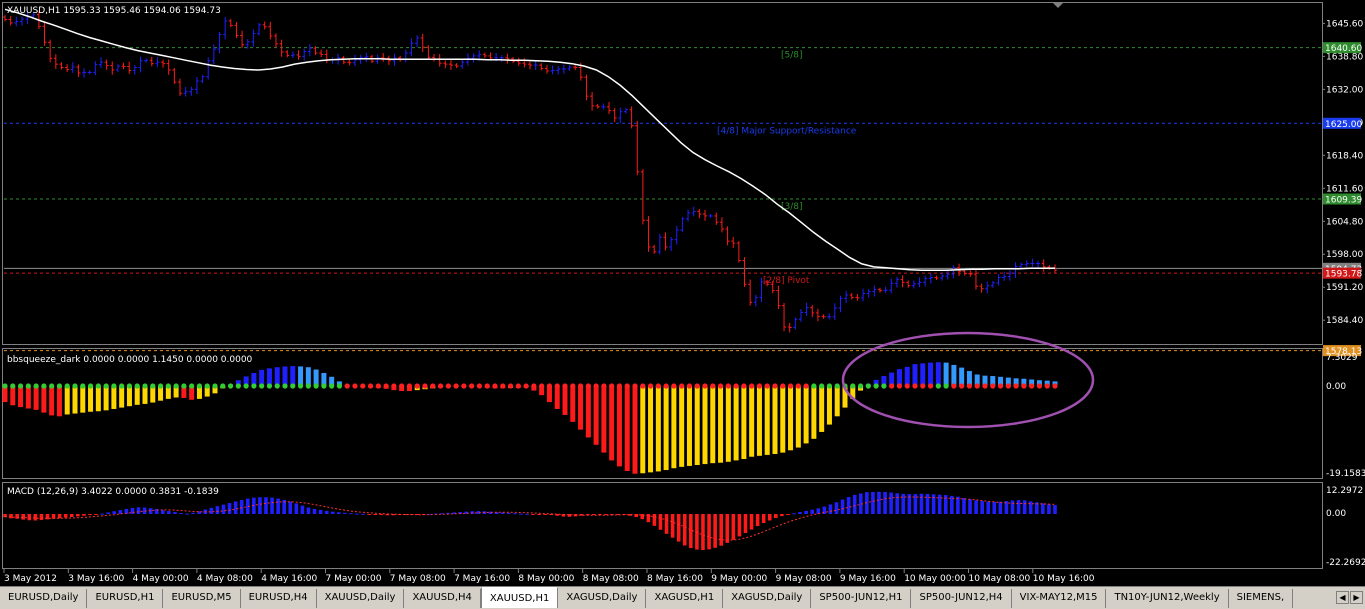  Describe the element at coordinates (685, 598) in the screenshot. I see `tab-xagusd-h1: XAGUSD,H1` at that location.